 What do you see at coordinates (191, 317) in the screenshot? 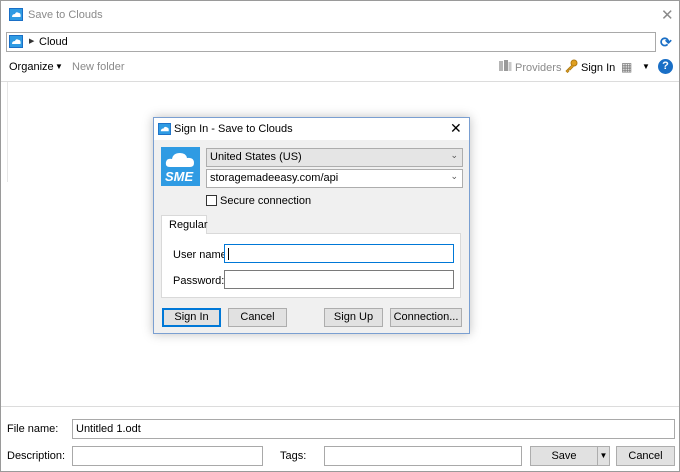
I see `sign-in-submit-button: Sign In` at bounding box center [191, 317].